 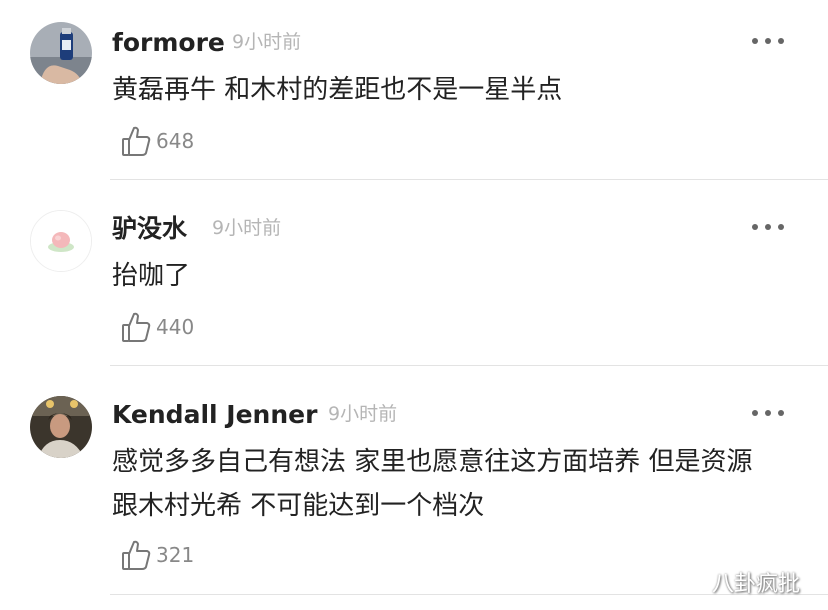 I want to click on like-count: 321, so click(x=175, y=555).